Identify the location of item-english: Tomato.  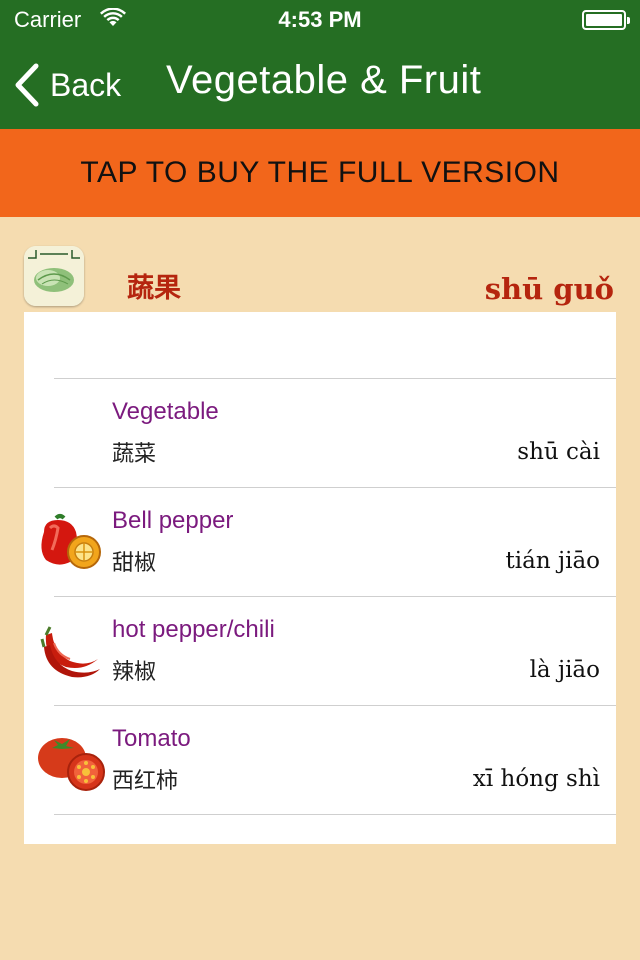
(151, 738).